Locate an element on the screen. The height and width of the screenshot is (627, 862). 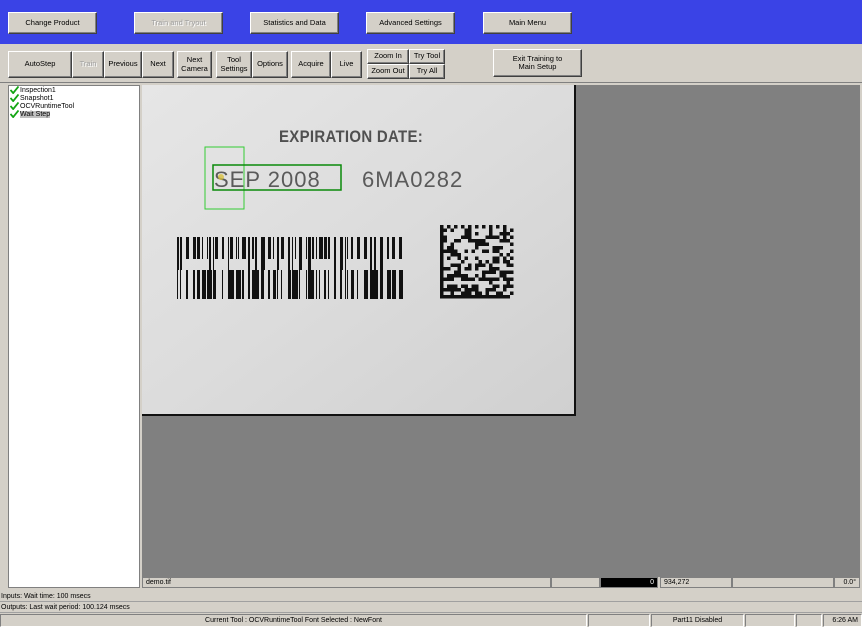
zoom-in-button: Zoom In is located at coordinates (388, 56).